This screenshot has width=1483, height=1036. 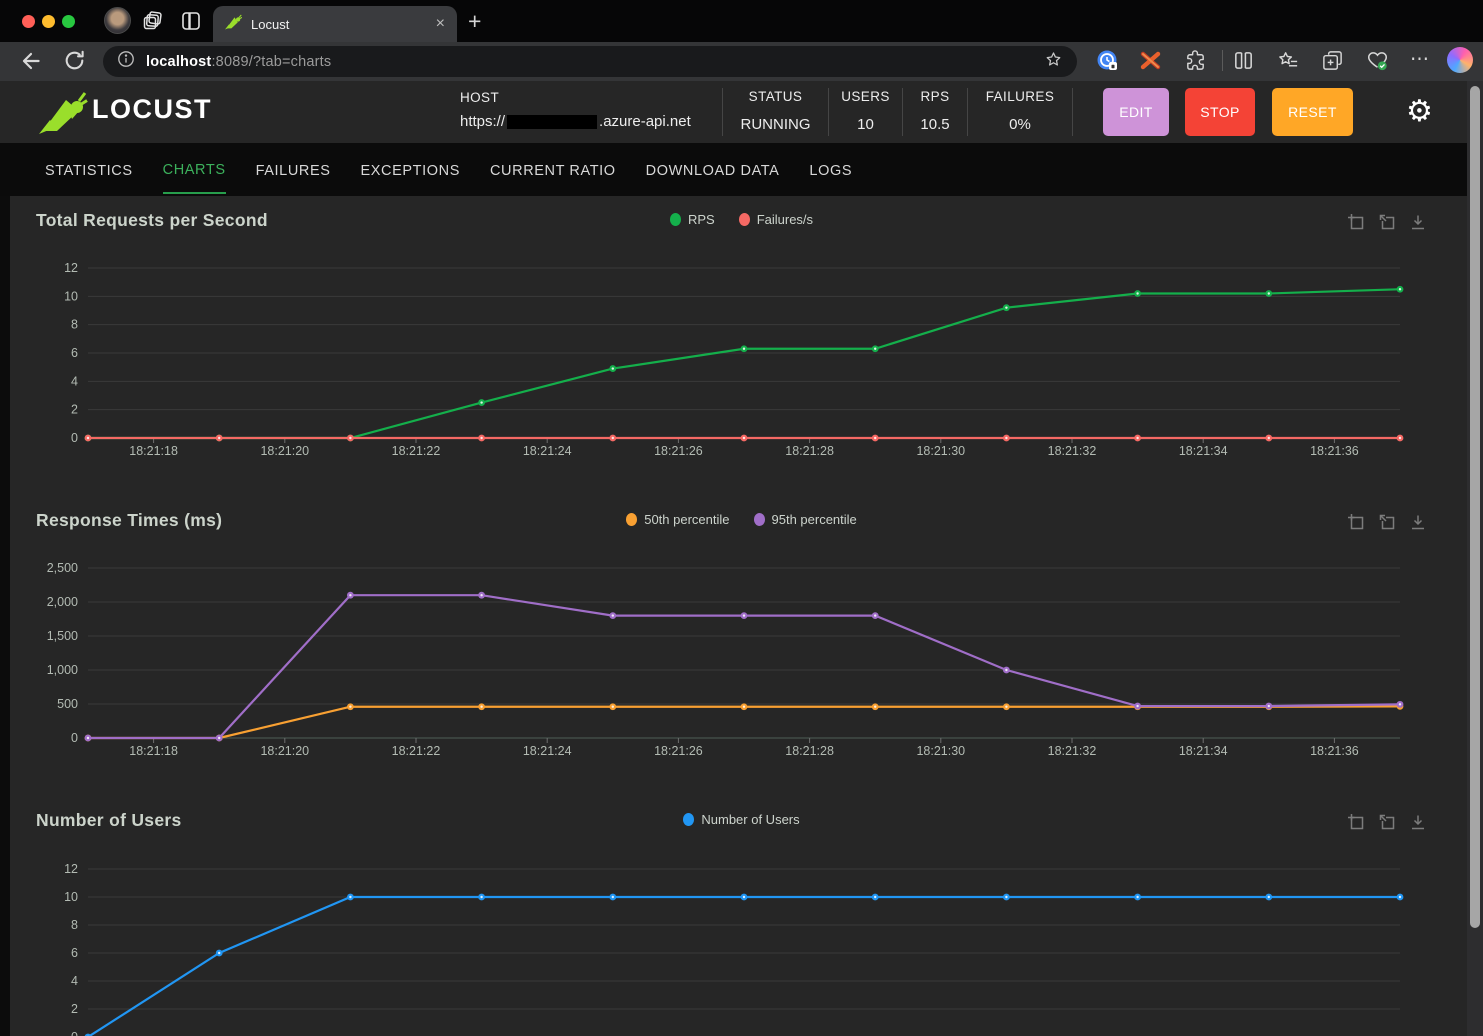 I want to click on tab-exceptions: EXCEPTIONS, so click(x=410, y=170).